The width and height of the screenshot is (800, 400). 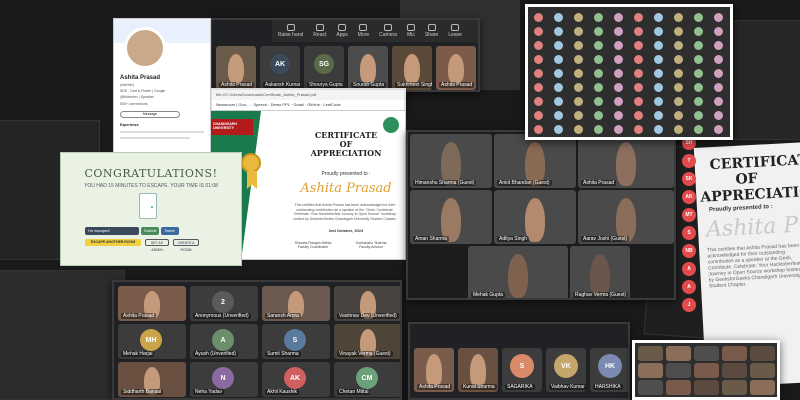 What do you see at coordinates (296, 303) in the screenshot?
I see `video-tile: Saransh Arora` at bounding box center [296, 303].